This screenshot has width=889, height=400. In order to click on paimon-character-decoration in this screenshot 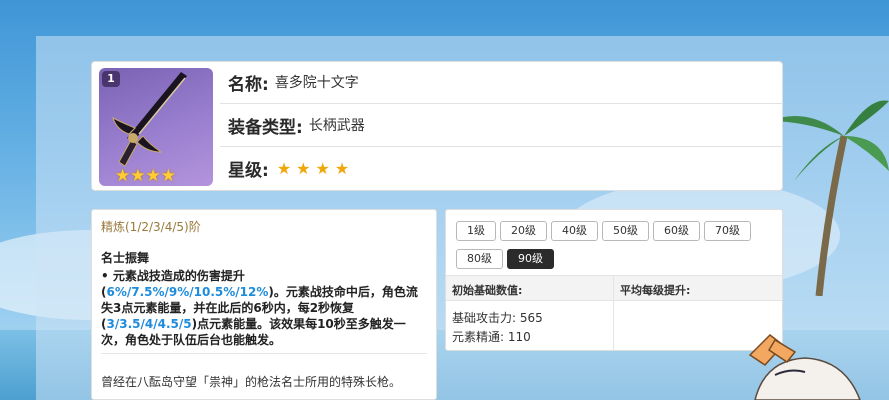, I will do `click(804, 367)`.